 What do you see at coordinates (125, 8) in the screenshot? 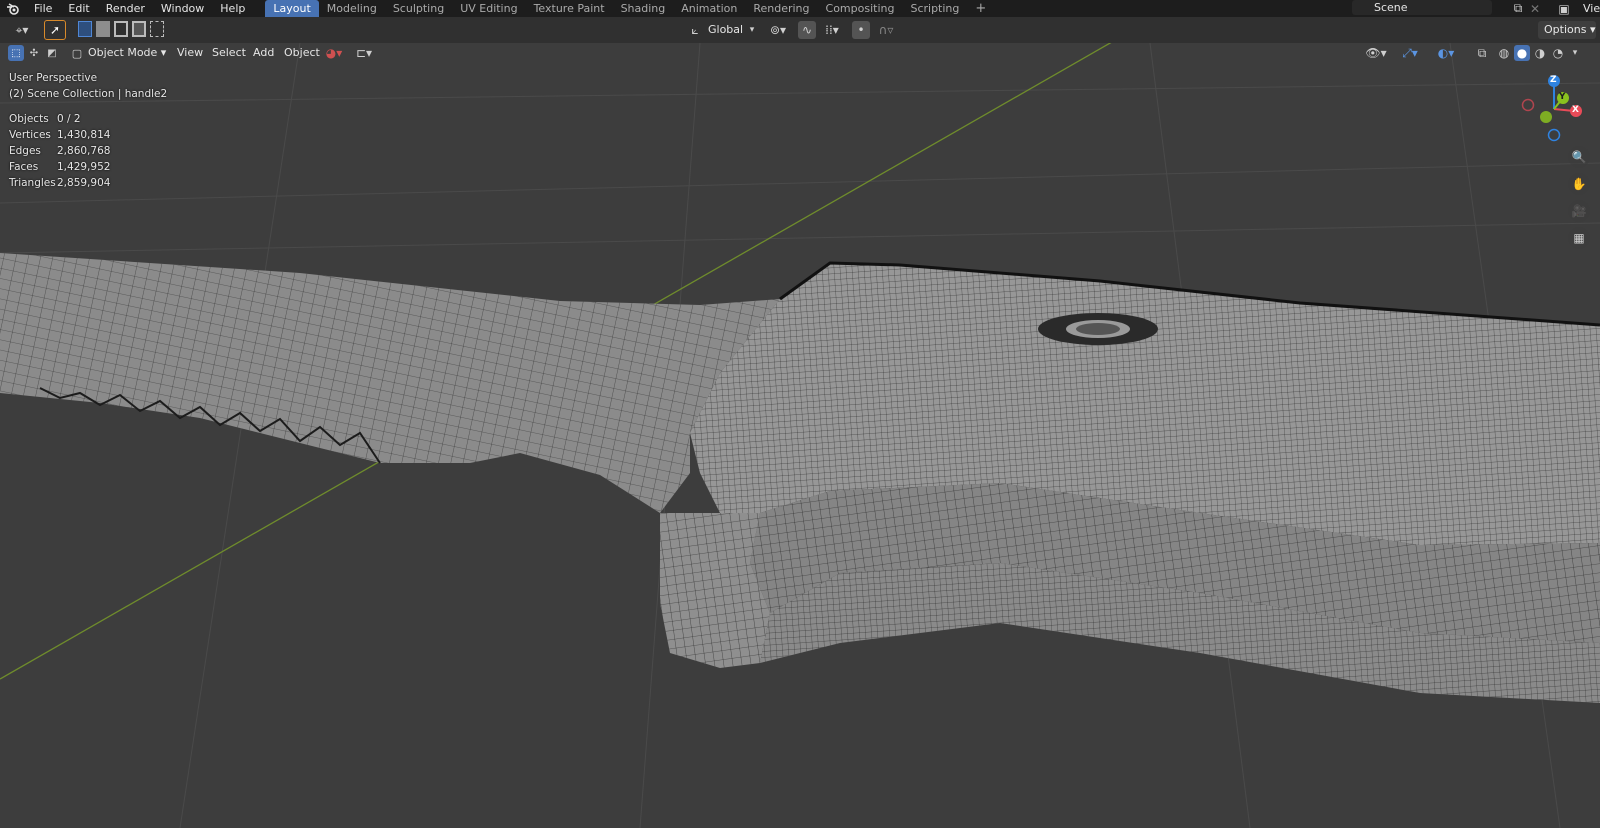
I see `menu-render: Render` at bounding box center [125, 8].